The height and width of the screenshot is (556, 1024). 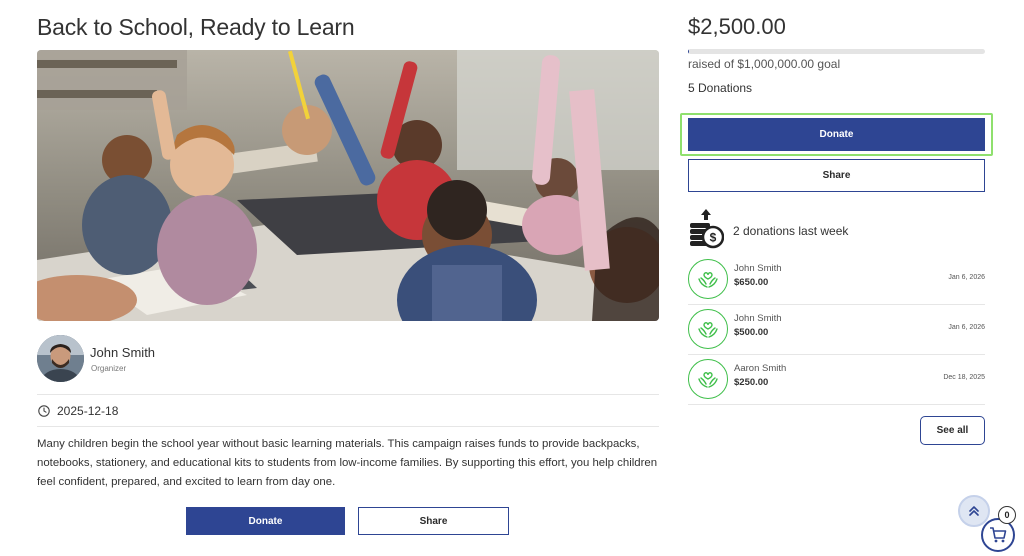 What do you see at coordinates (764, 64) in the screenshot?
I see `goal-text: raised of $1,000,000.00 goal` at bounding box center [764, 64].